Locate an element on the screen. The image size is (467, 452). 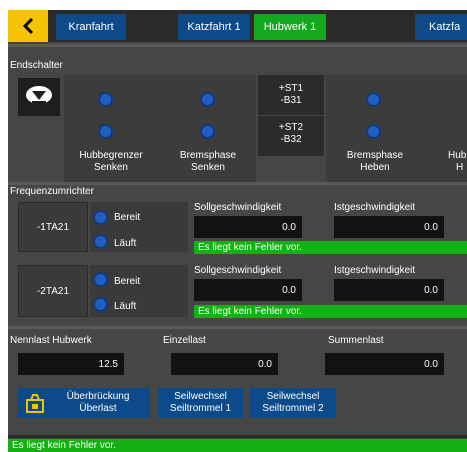
summenlast-label: Summenlast is located at coordinates (356, 340).